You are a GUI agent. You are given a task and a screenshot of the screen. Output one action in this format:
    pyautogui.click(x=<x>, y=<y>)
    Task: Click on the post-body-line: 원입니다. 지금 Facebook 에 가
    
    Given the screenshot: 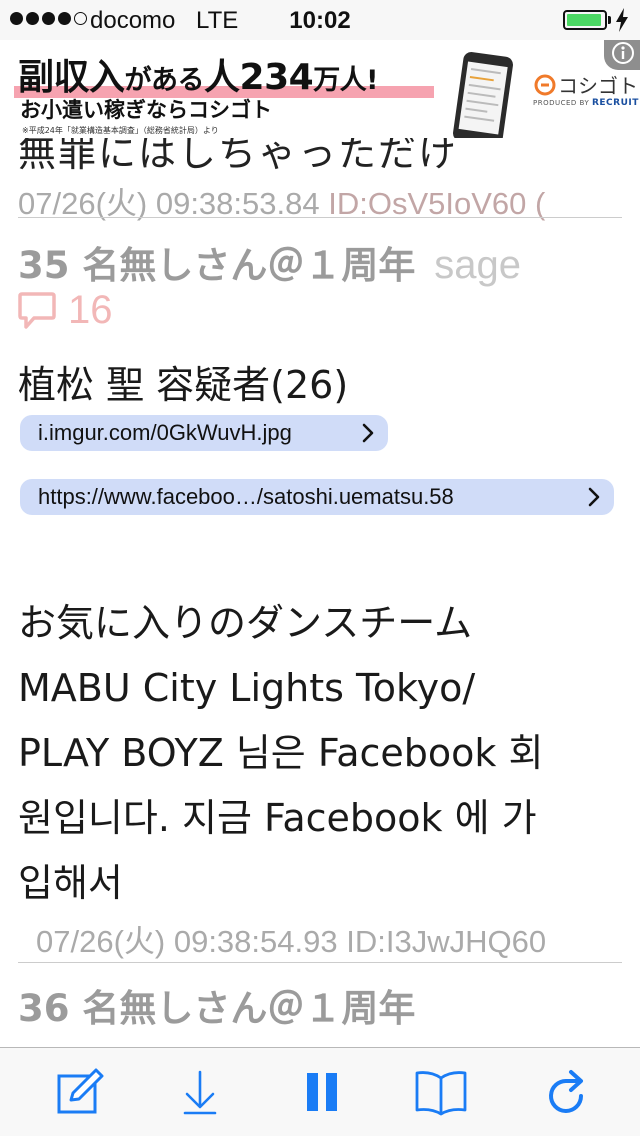 What is the action you would take?
    pyautogui.click(x=277, y=818)
    